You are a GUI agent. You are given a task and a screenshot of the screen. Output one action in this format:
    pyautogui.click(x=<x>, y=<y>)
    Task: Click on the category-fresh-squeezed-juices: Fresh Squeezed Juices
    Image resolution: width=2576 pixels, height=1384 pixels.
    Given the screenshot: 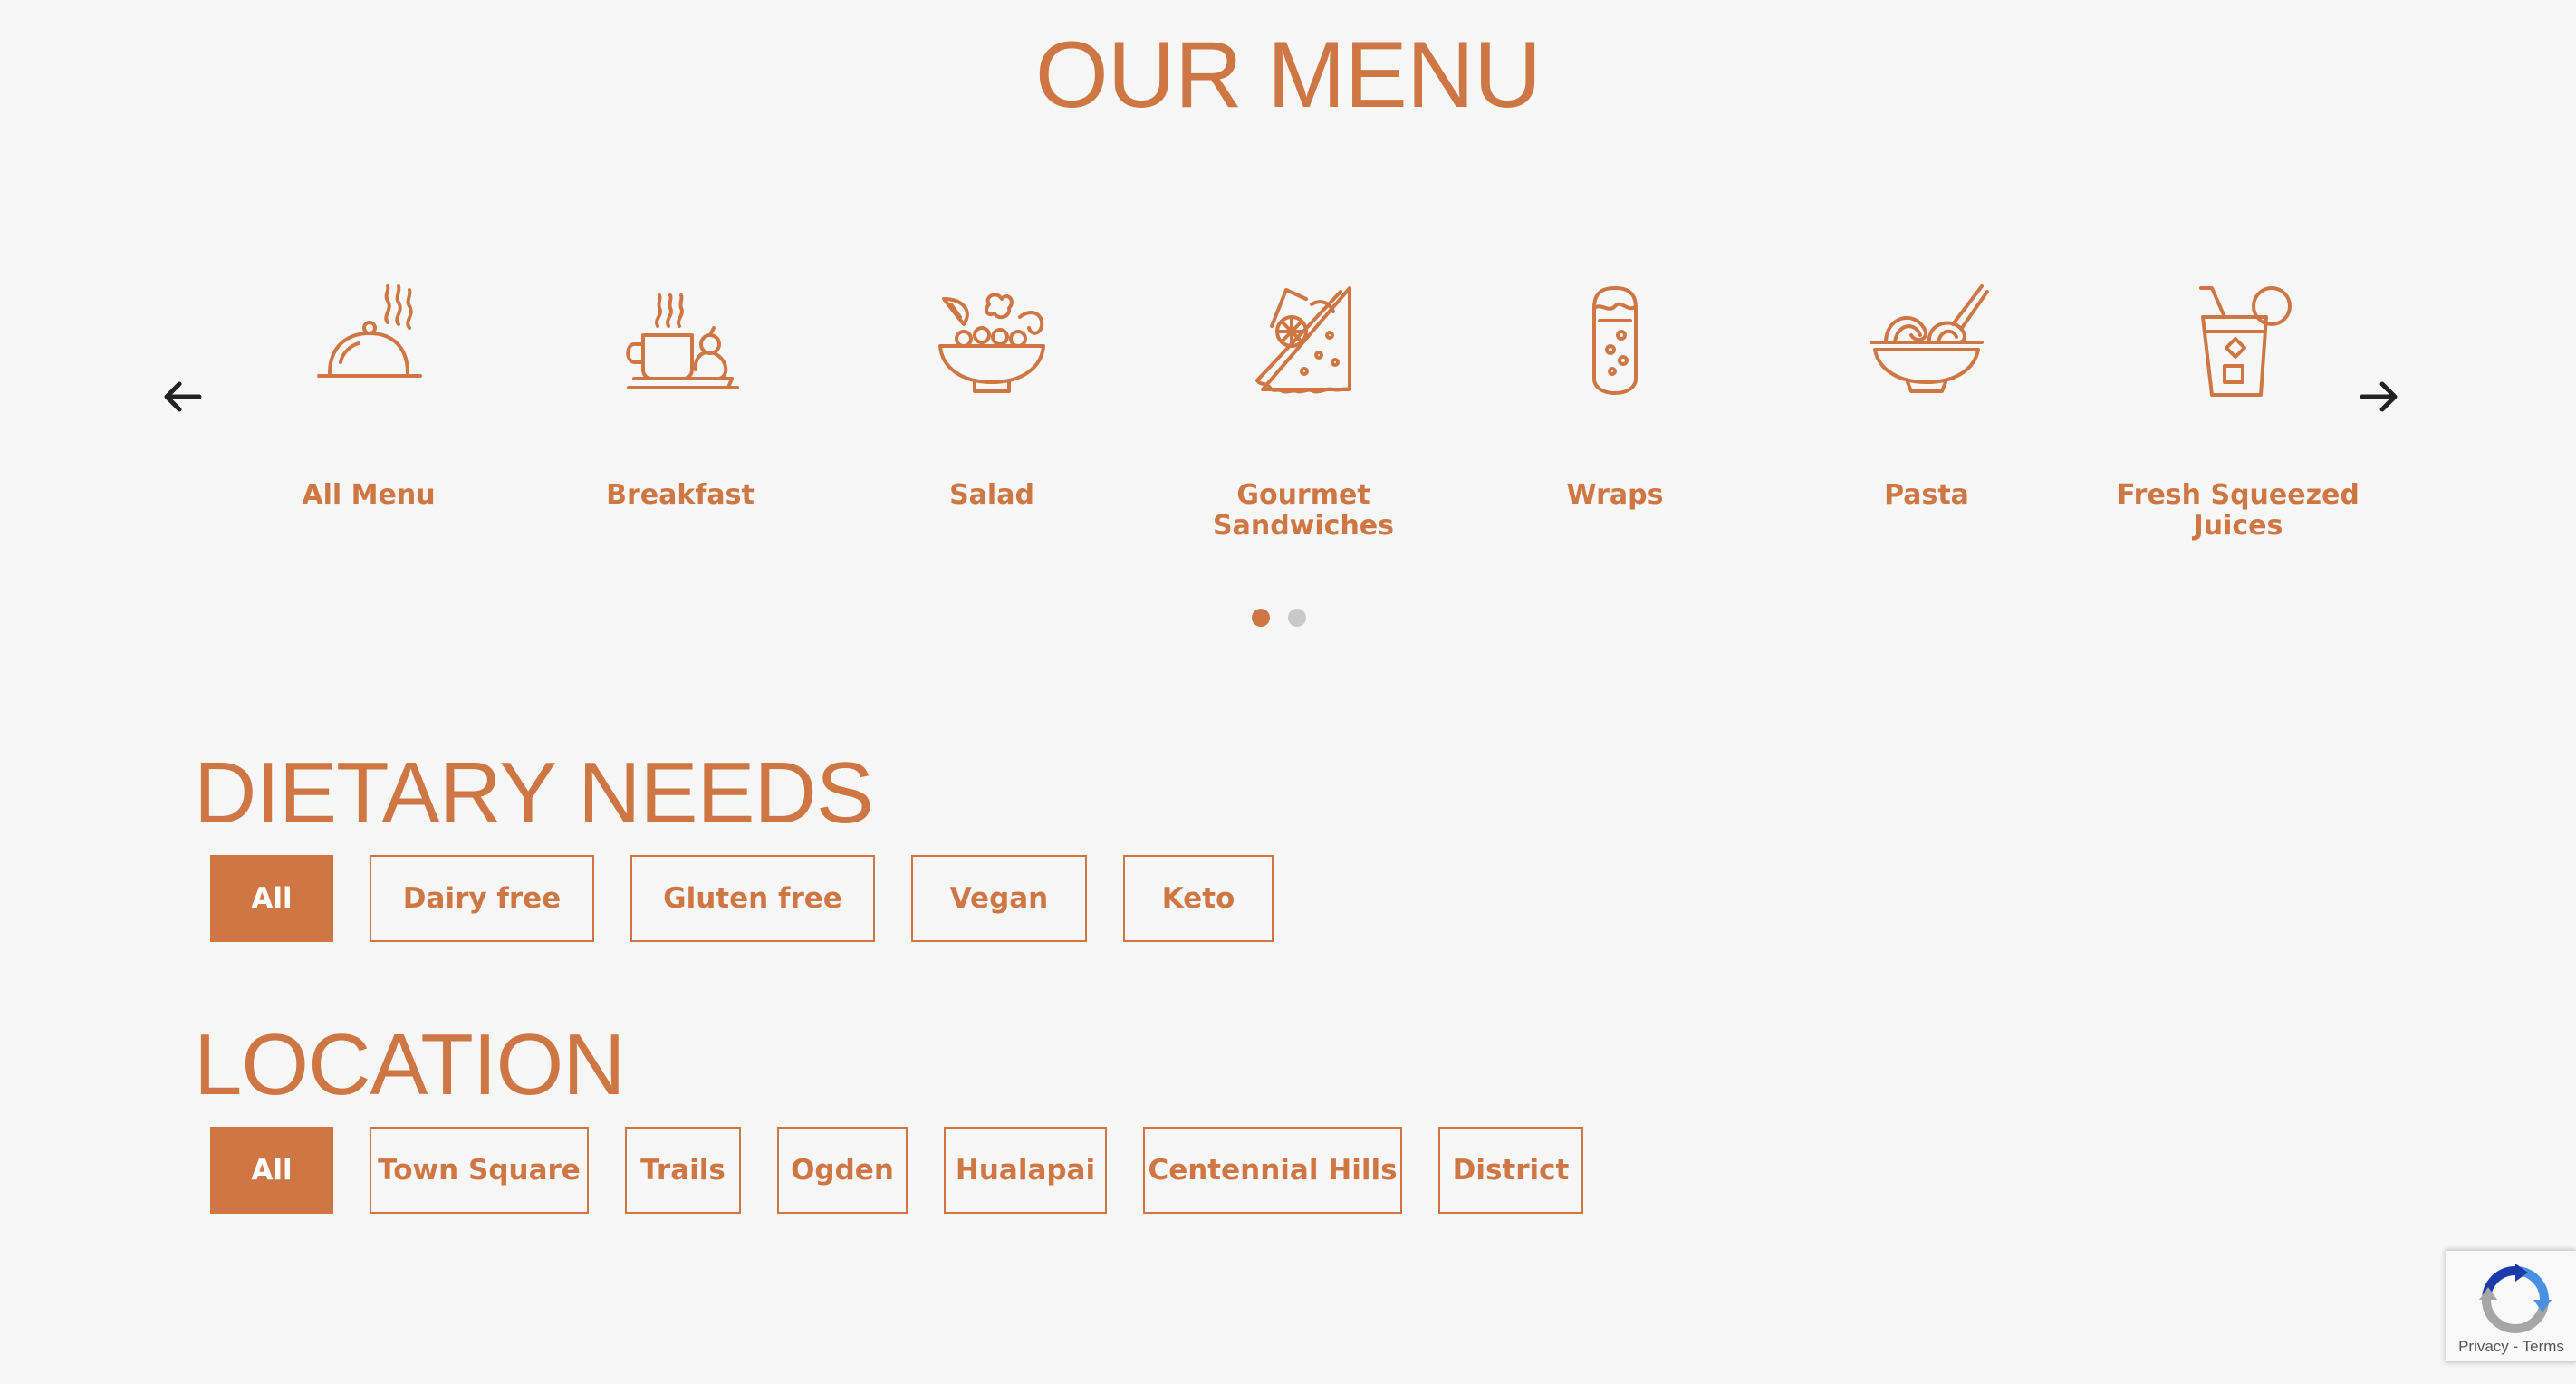 What is the action you would take?
    pyautogui.click(x=2238, y=407)
    